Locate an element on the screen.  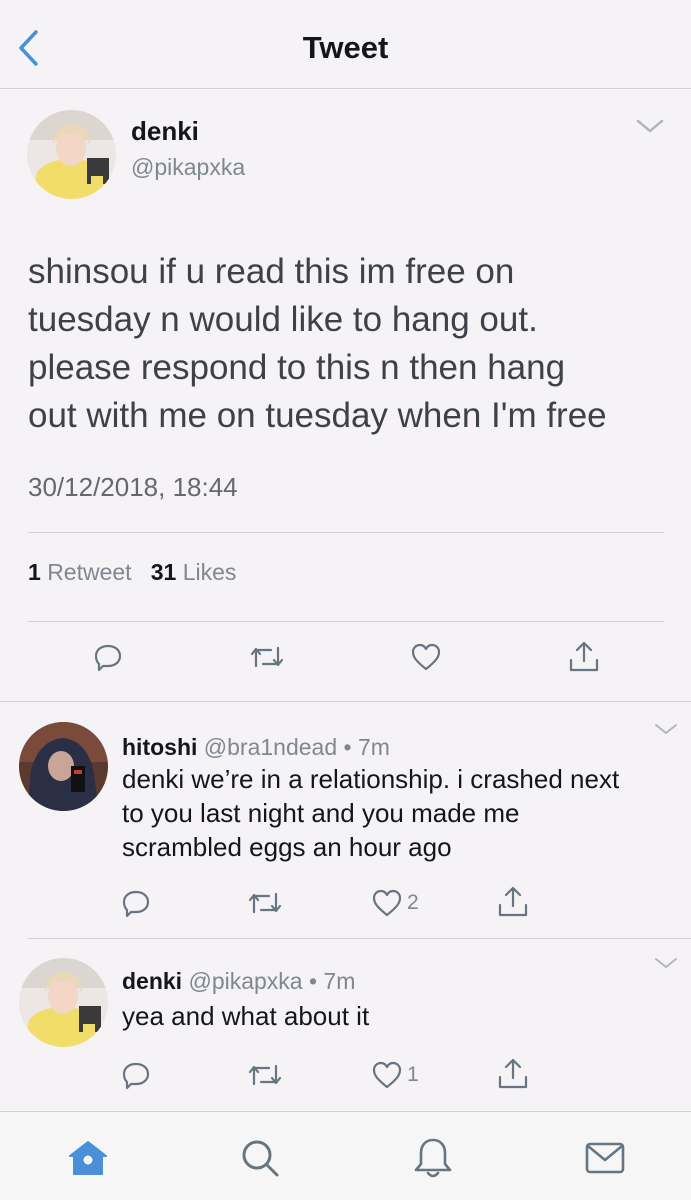
notifications-icon is located at coordinates (433, 1158).